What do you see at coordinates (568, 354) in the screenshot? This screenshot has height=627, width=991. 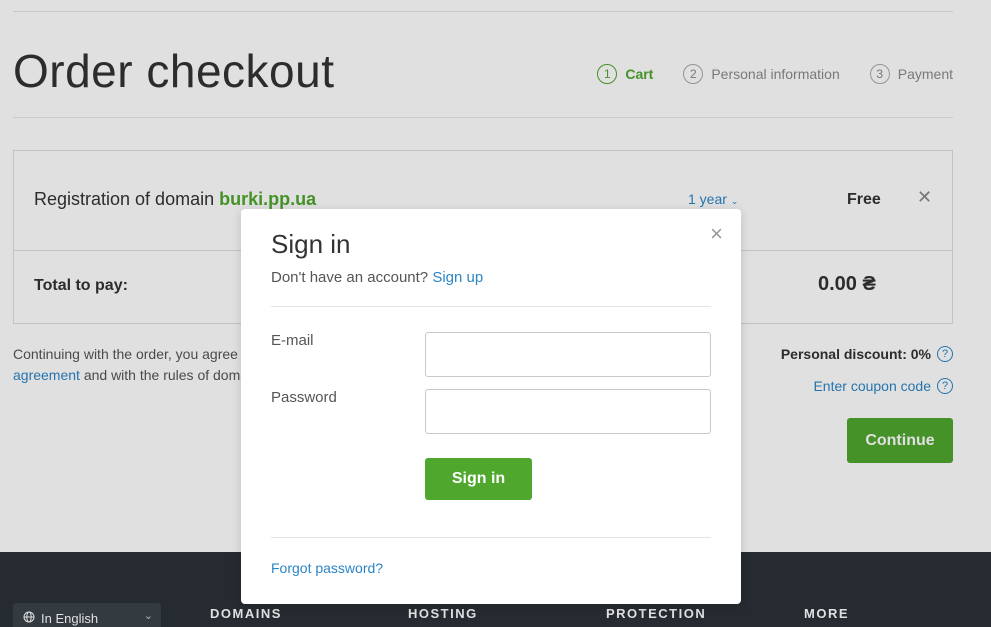 I see `email-field` at bounding box center [568, 354].